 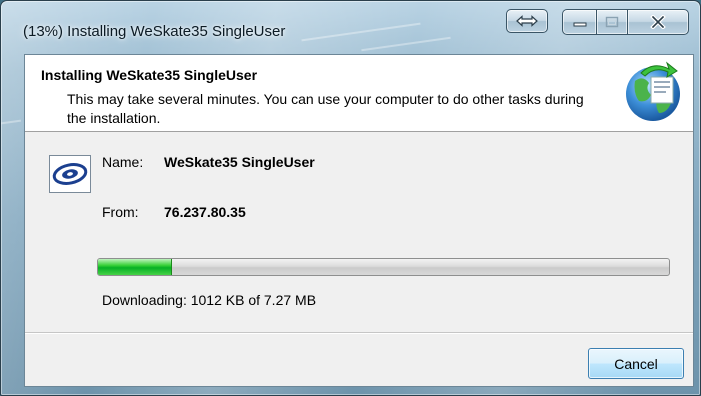 I want to click on window-title: (13%) Installing WeSkate35 SingleUser, so click(x=154, y=31).